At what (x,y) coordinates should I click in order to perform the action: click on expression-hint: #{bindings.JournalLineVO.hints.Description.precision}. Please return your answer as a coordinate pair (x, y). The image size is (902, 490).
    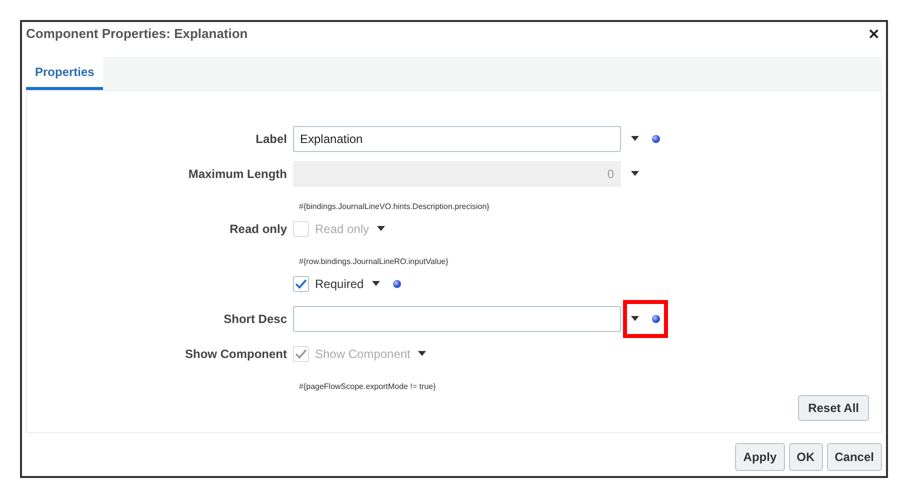
    Looking at the image, I should click on (394, 206).